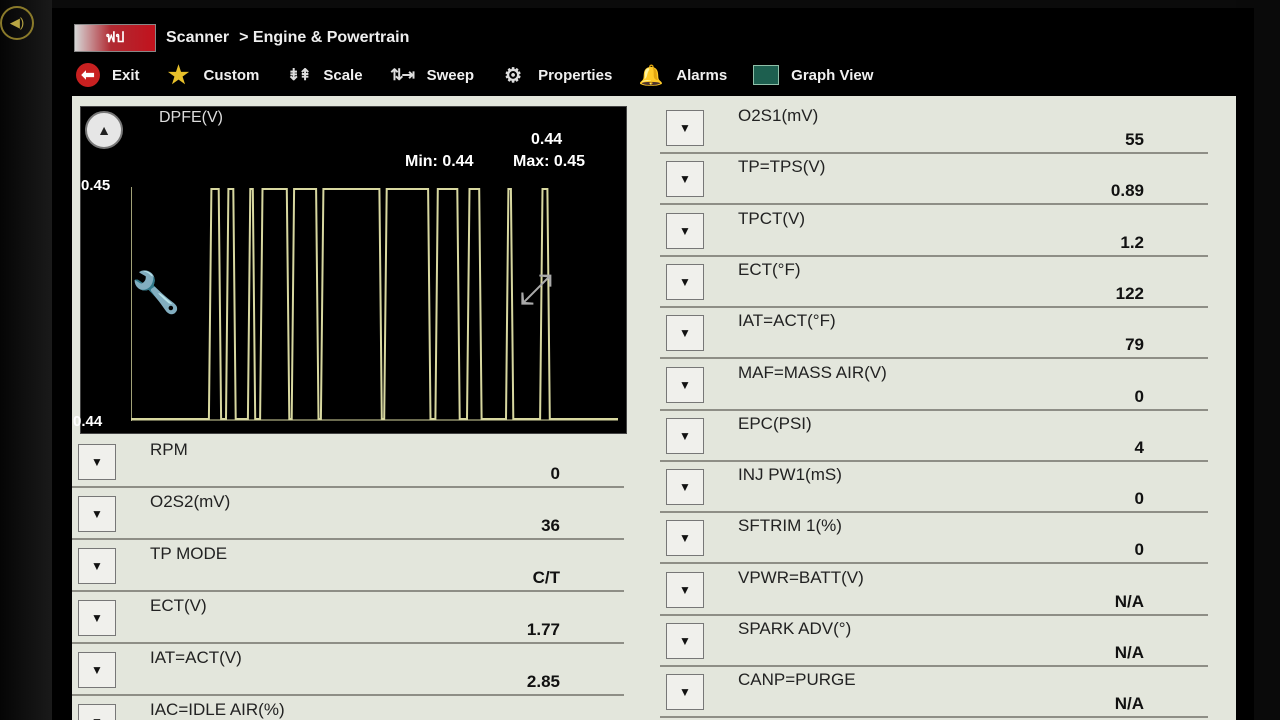  I want to click on scale-label: Scale, so click(343, 75).